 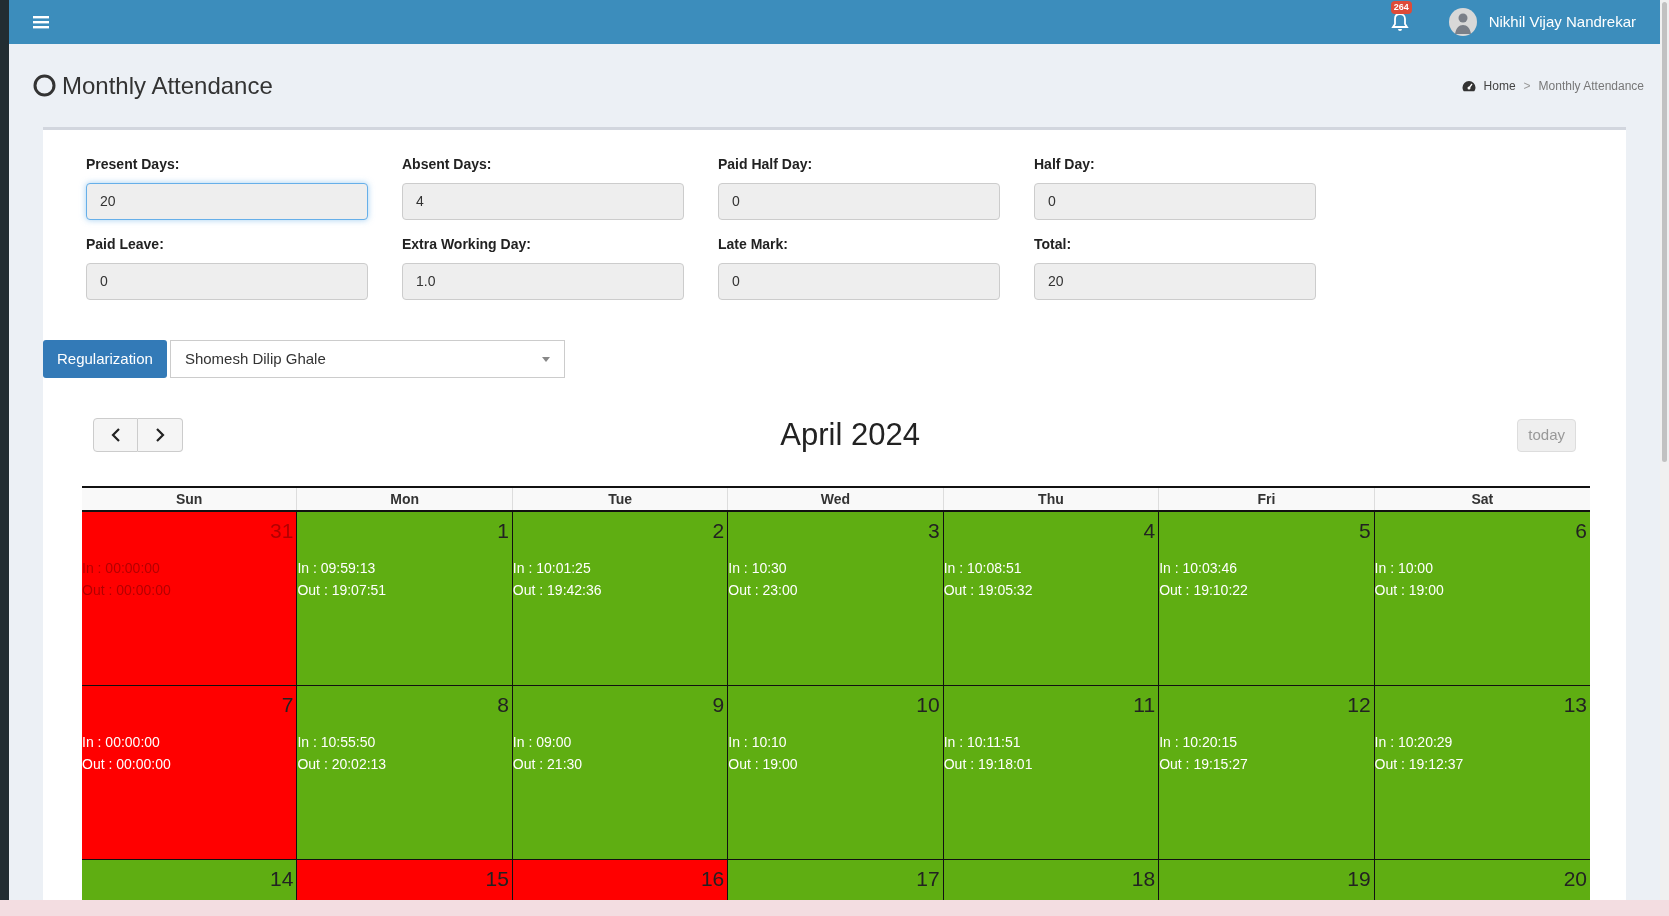 I want to click on weekday-header: Thu, so click(x=1051, y=499).